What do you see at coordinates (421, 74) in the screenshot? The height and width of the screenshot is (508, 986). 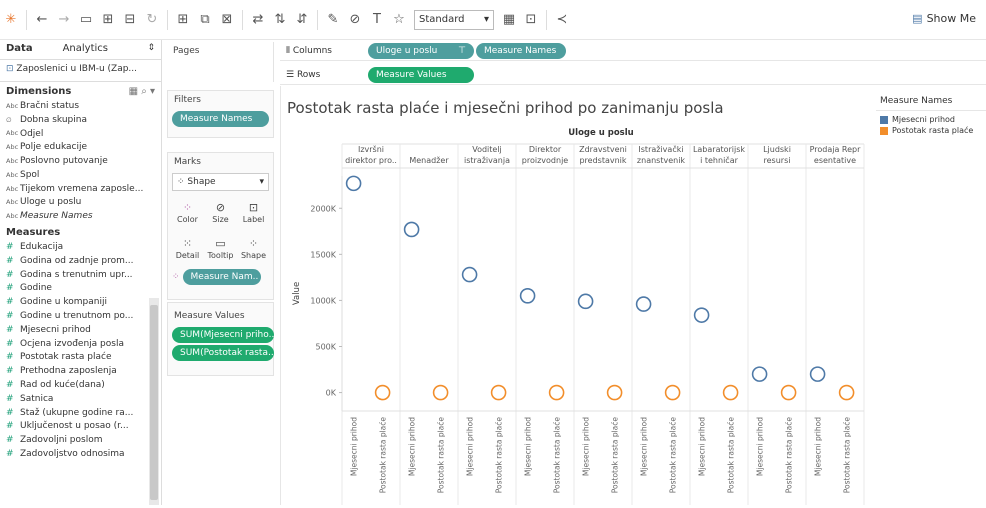 I see `rows-pill-measure-values: Measure Values` at bounding box center [421, 74].